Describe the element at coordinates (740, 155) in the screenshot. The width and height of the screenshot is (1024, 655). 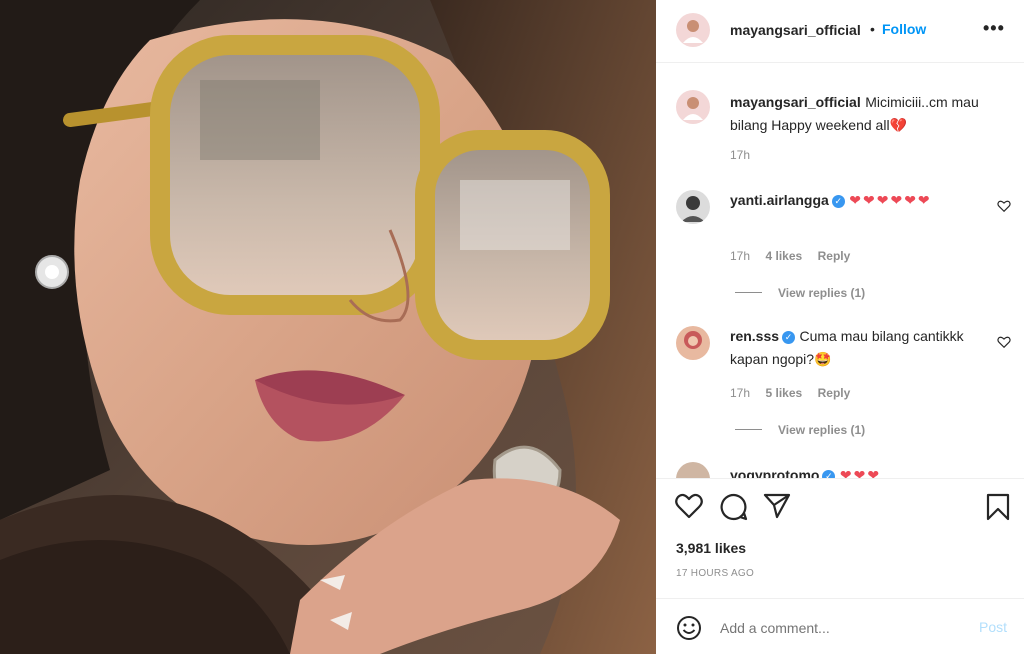
I see `caption-time: 17h` at that location.